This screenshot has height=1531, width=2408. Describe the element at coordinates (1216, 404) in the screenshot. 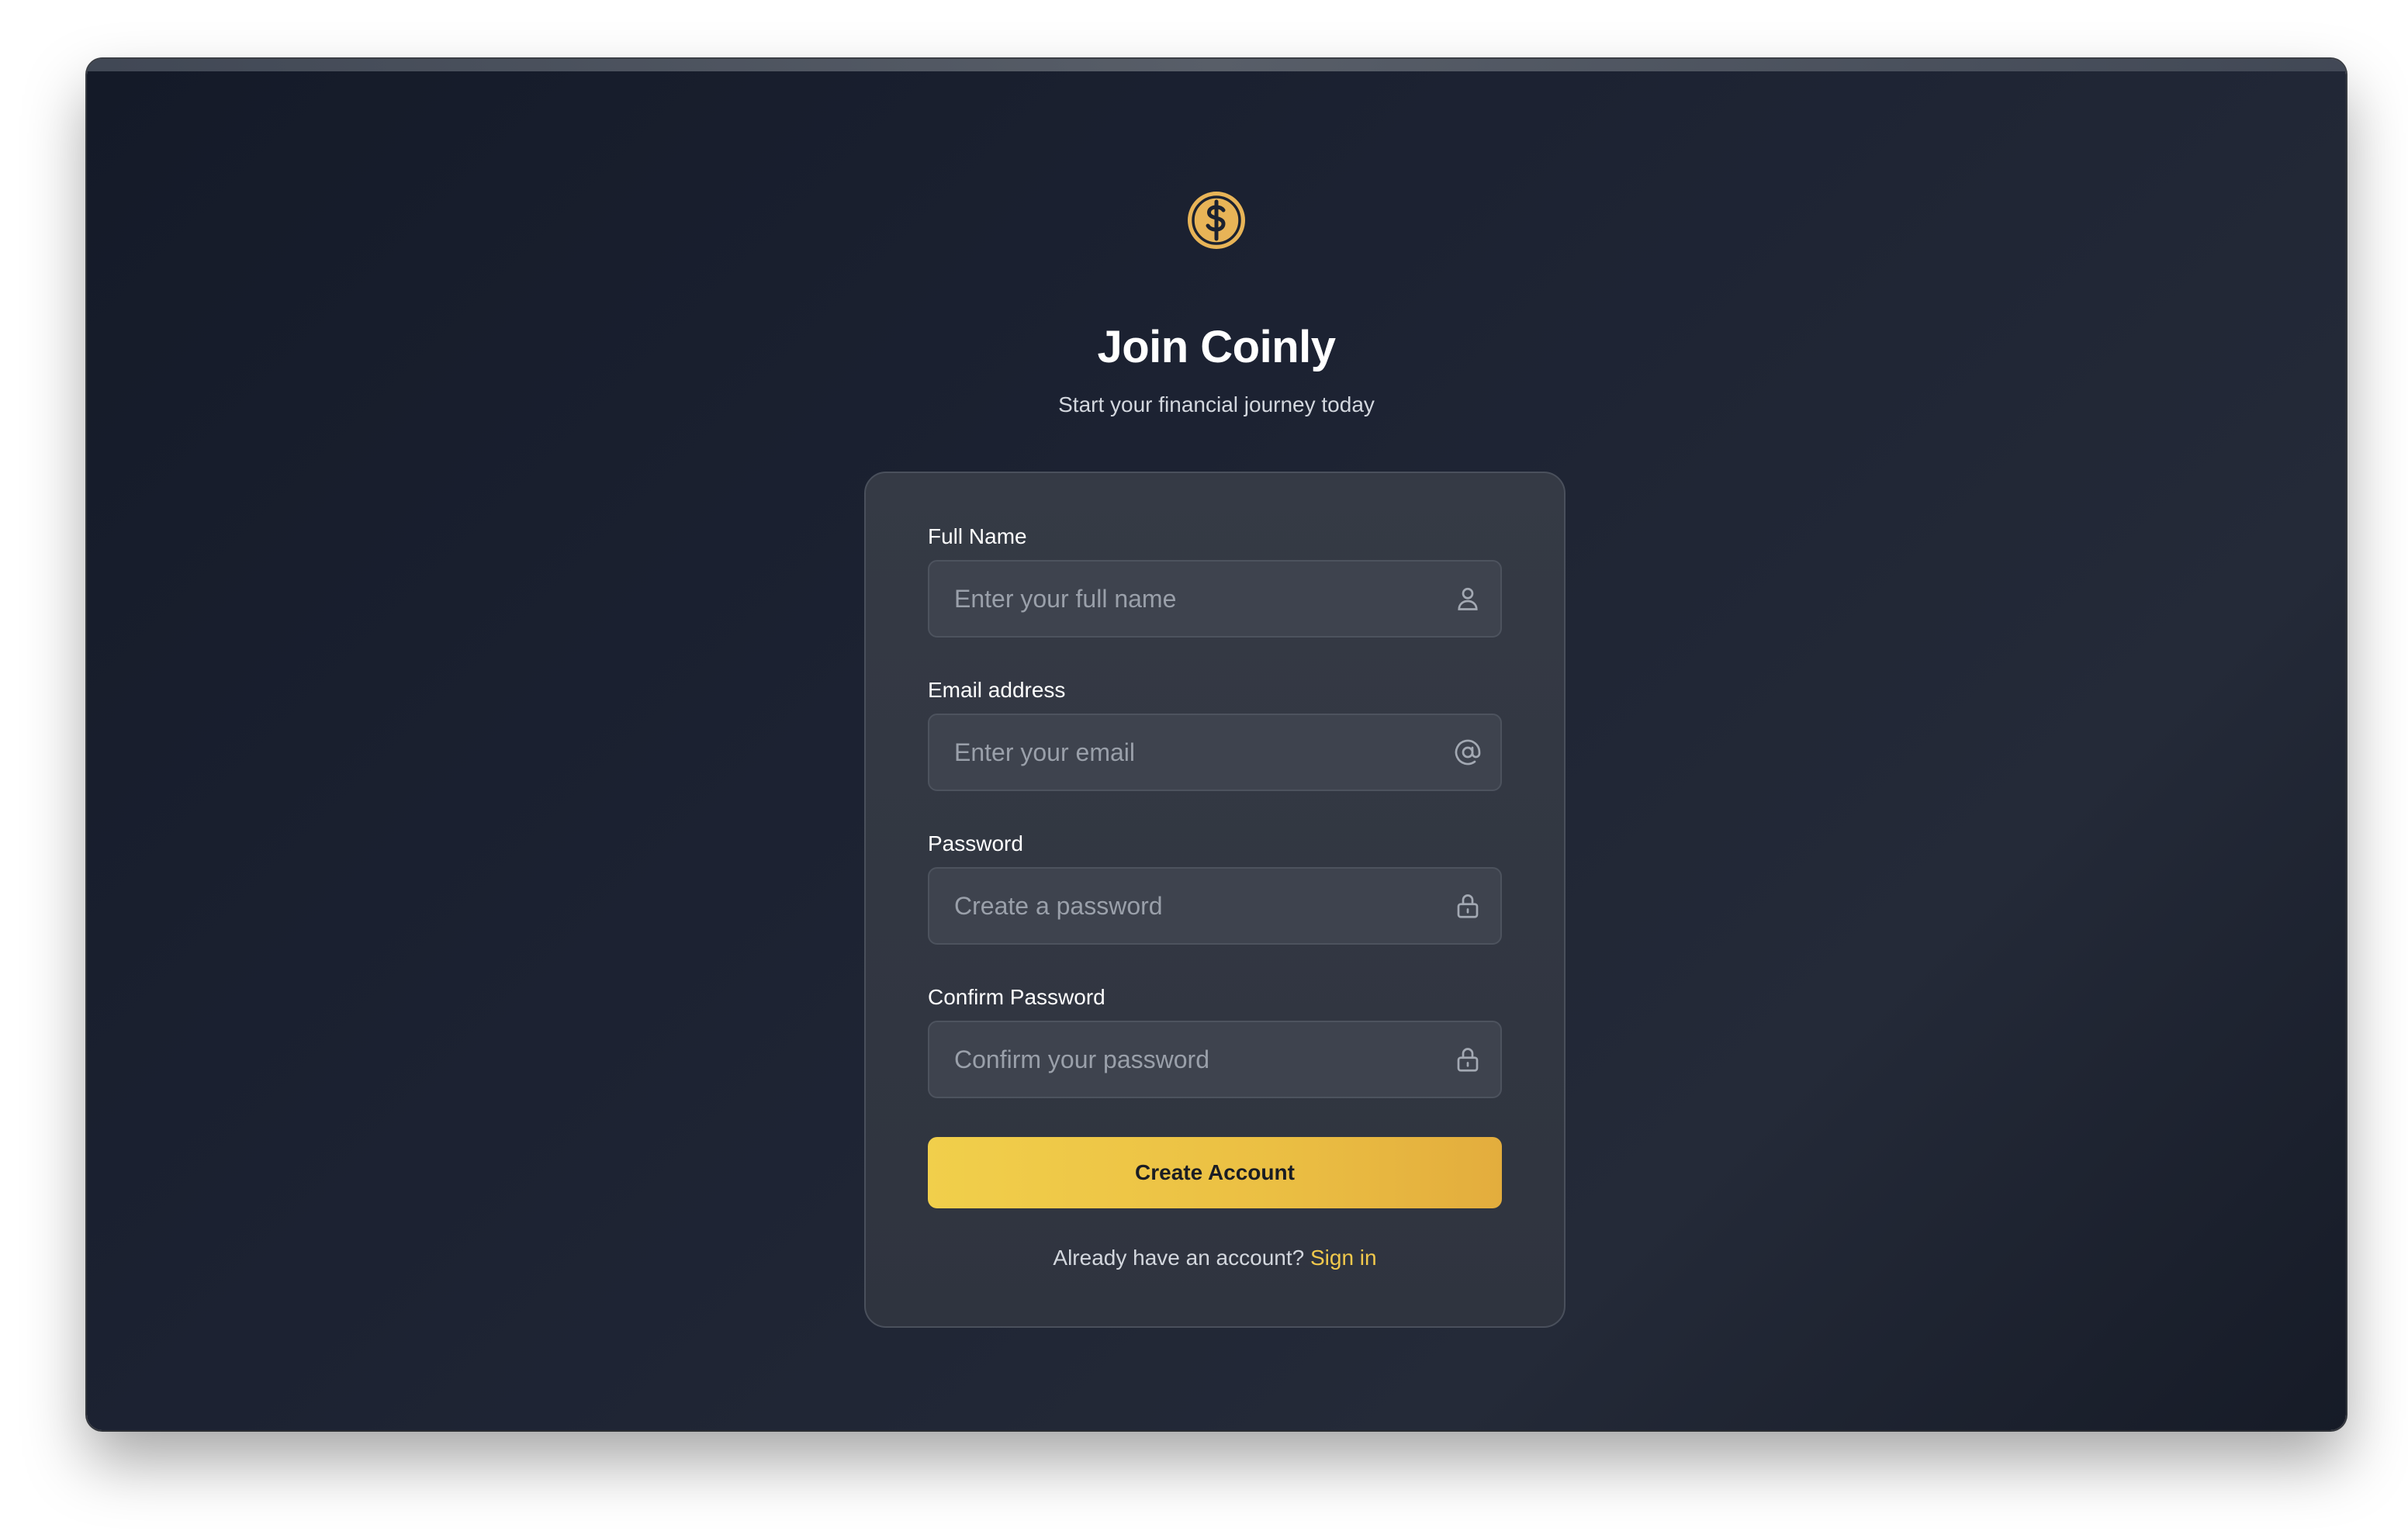

I see `page-subtitle: Start your financial journey today` at that location.